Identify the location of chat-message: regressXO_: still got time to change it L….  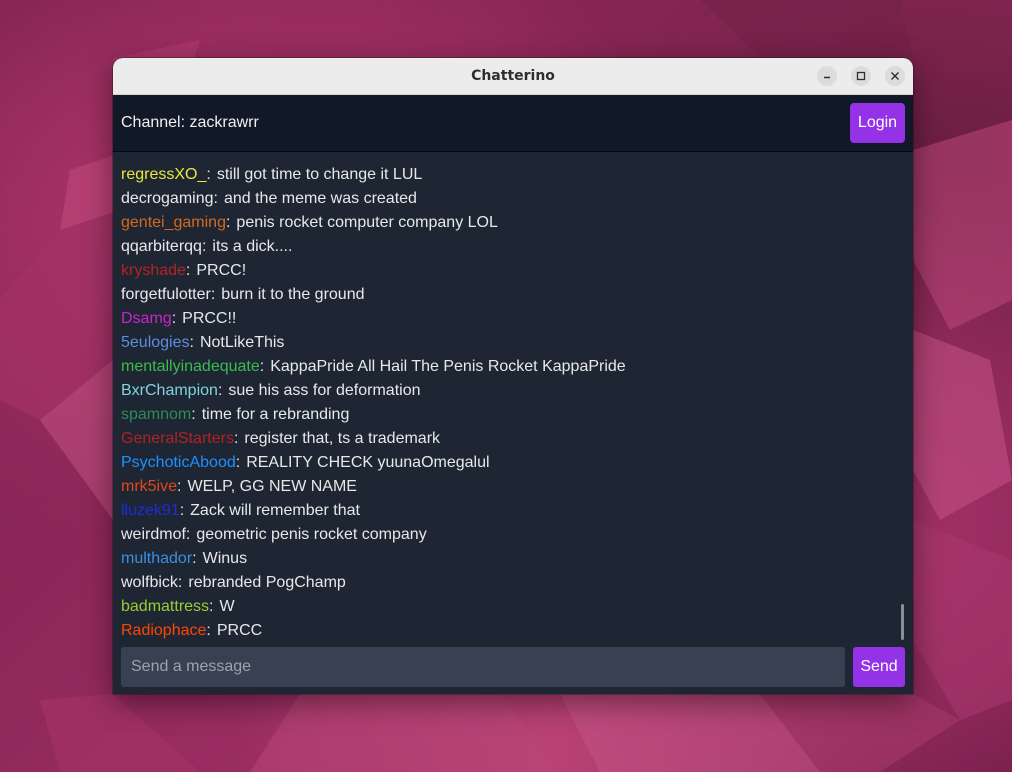
(507, 175).